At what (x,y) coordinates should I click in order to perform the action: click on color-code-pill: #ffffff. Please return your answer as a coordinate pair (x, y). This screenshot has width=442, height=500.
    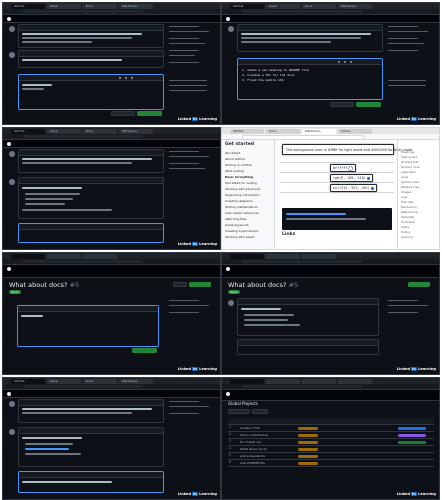
    Looking at the image, I should click on (343, 168).